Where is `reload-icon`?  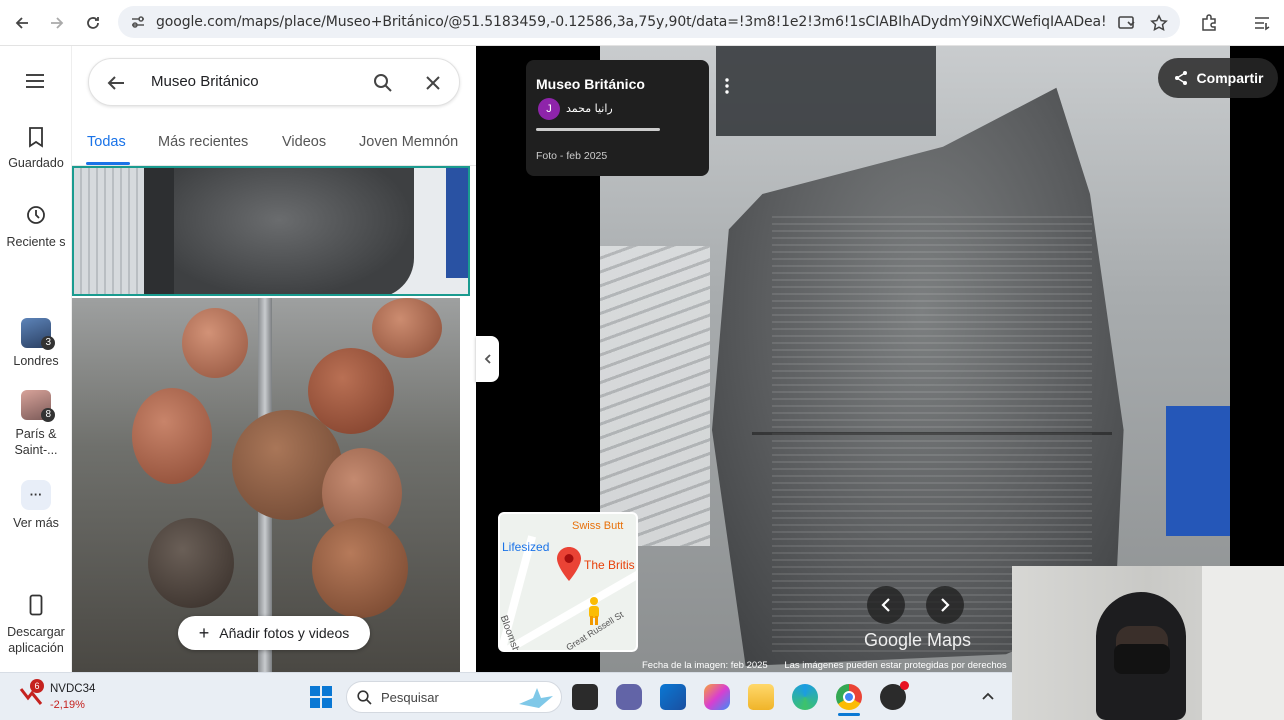 reload-icon is located at coordinates (93, 23).